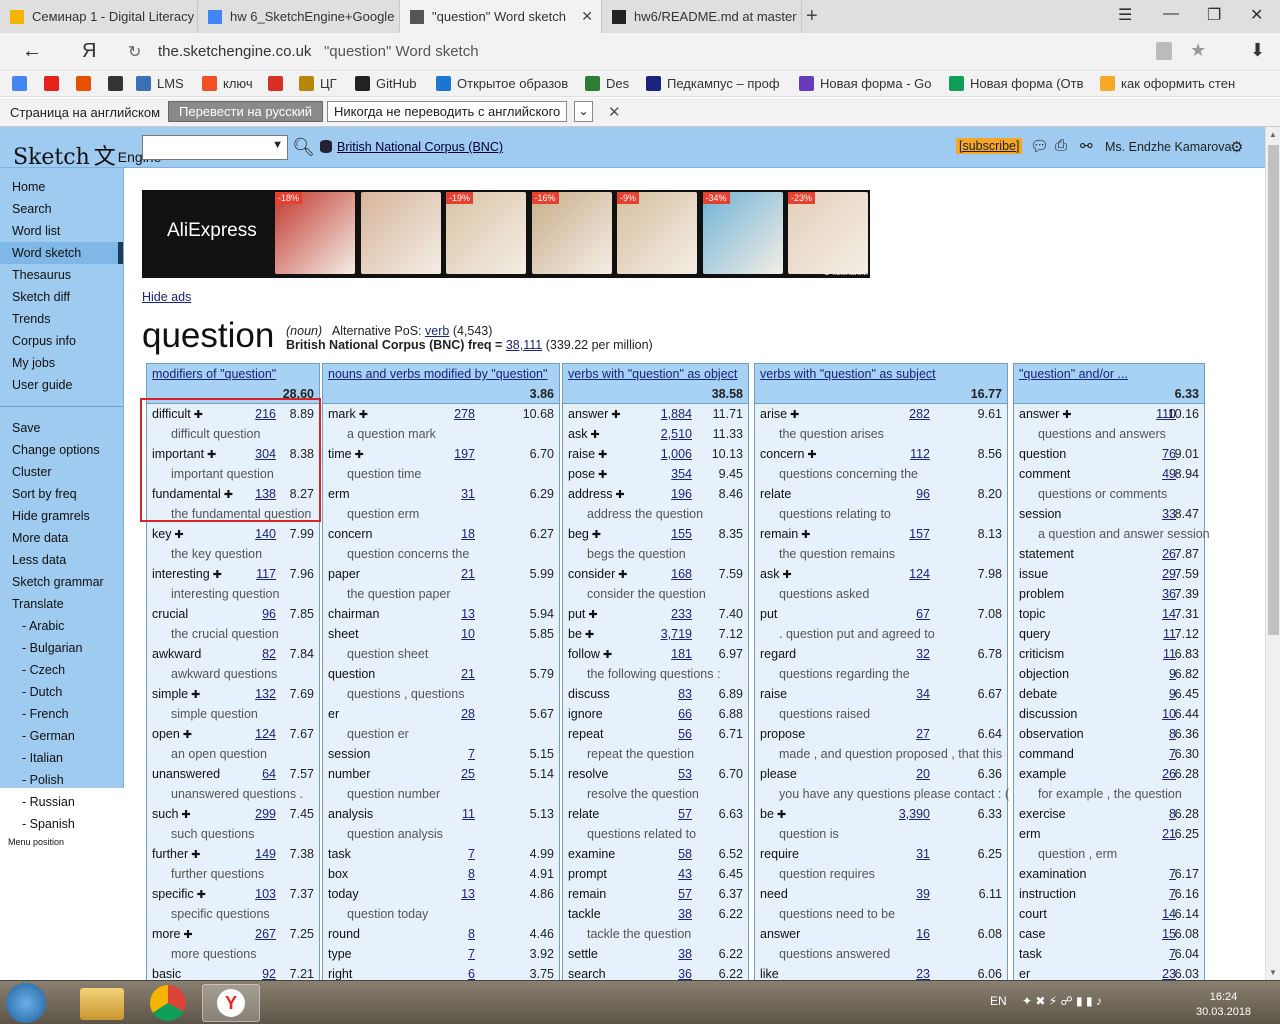 This screenshot has width=1280, height=1024. Describe the element at coordinates (1272, 553) in the screenshot. I see `page-scrollbar: ▲ ▼` at that location.